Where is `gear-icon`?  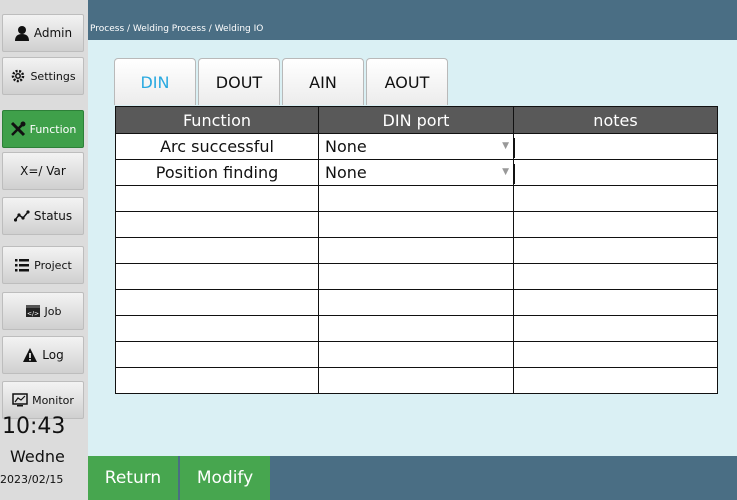 gear-icon is located at coordinates (18, 76).